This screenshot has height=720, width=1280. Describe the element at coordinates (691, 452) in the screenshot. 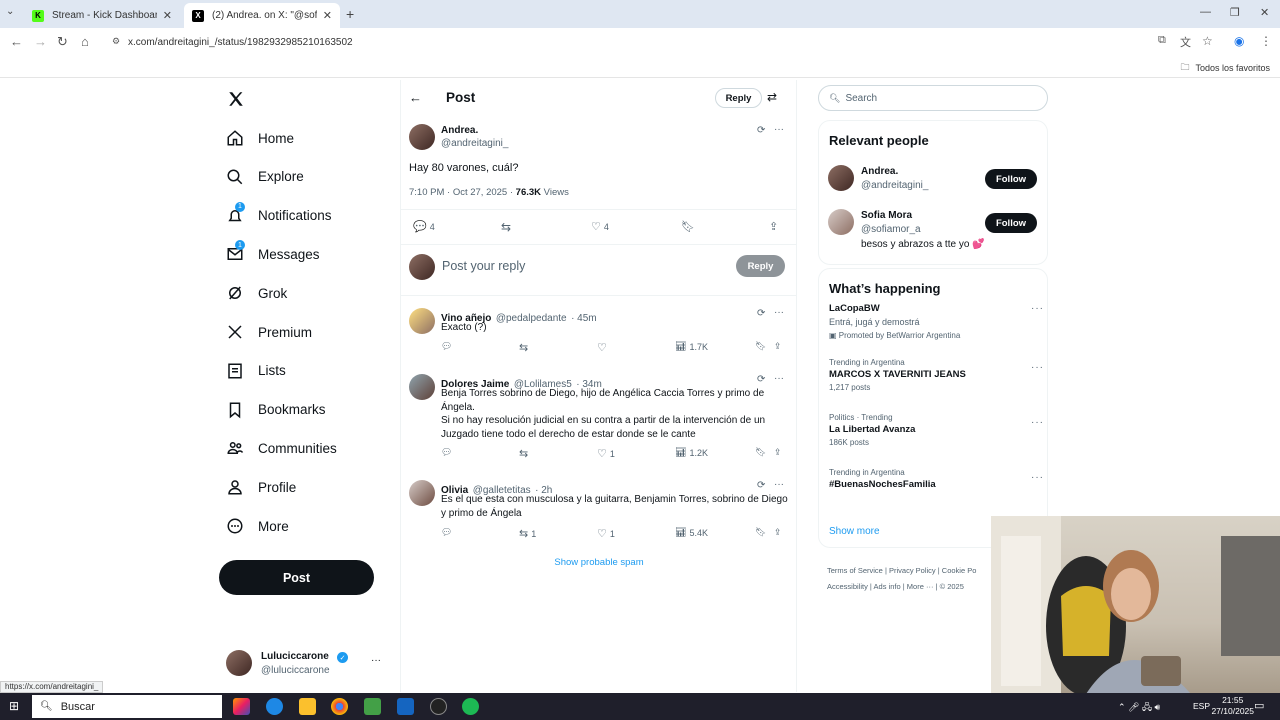

I see `views-action: 📊︎ 1.2K` at that location.